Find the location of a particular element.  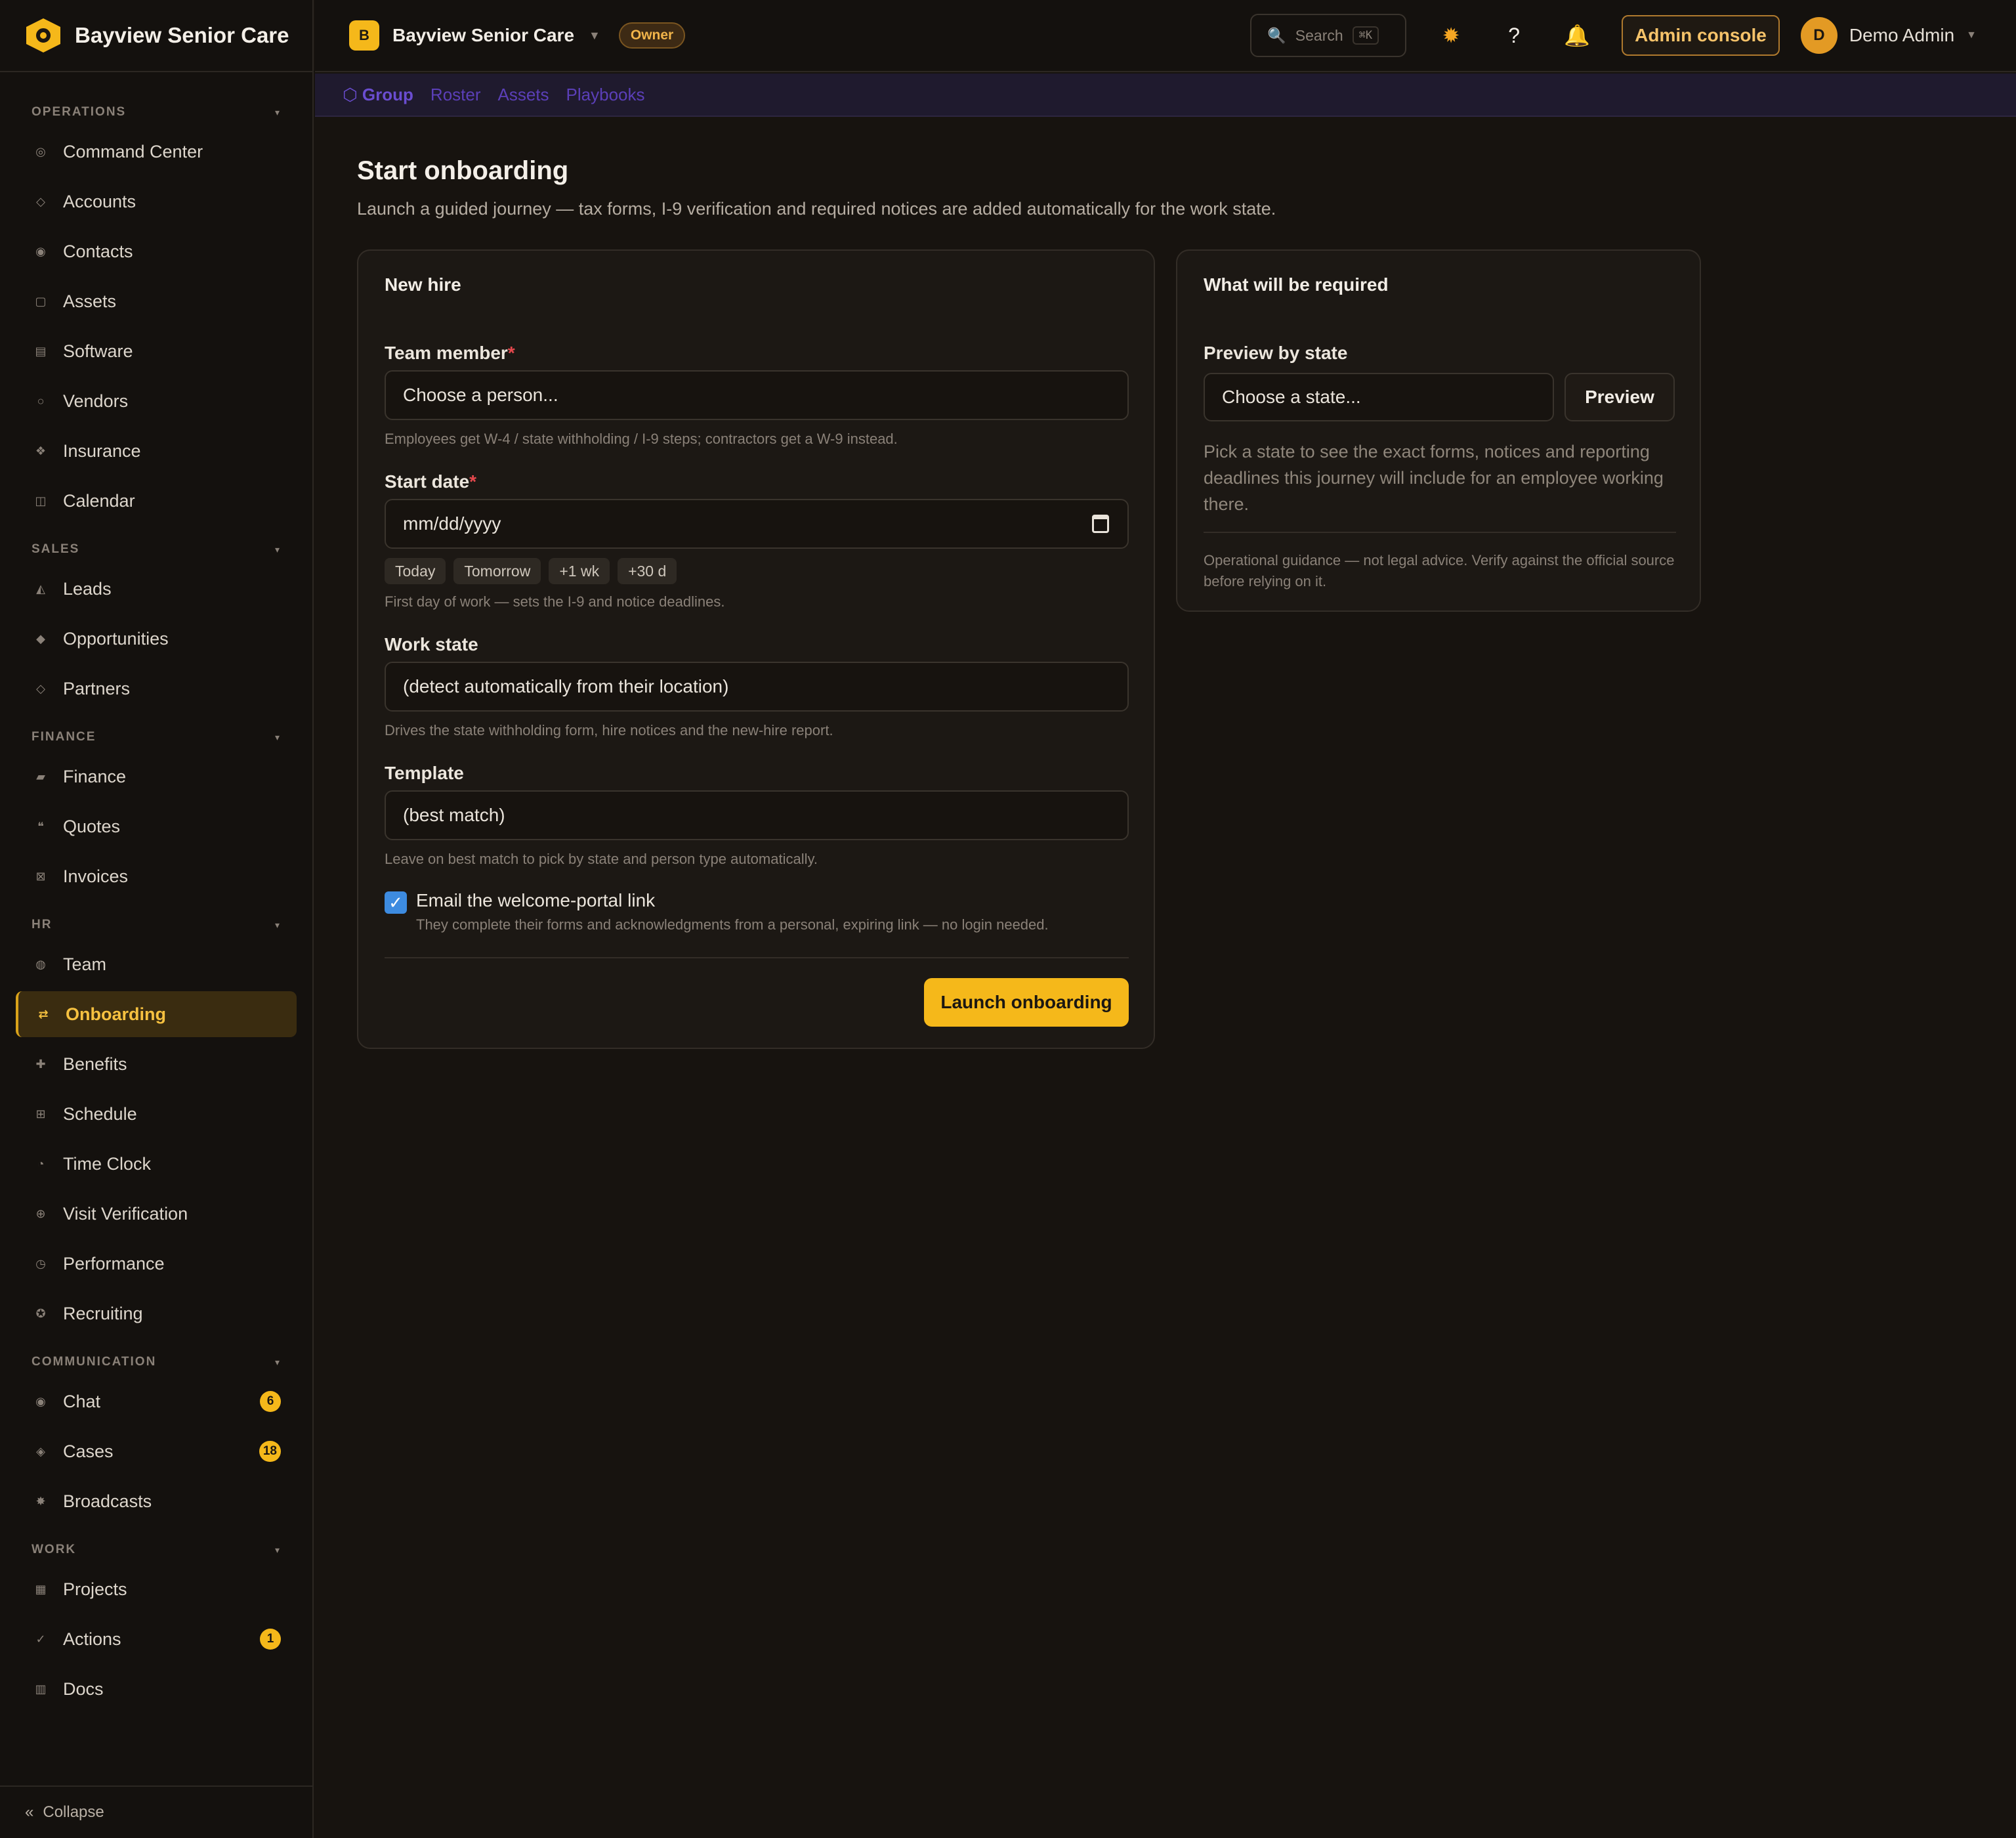

actions-icon: ✓ is located at coordinates (40, 1639).